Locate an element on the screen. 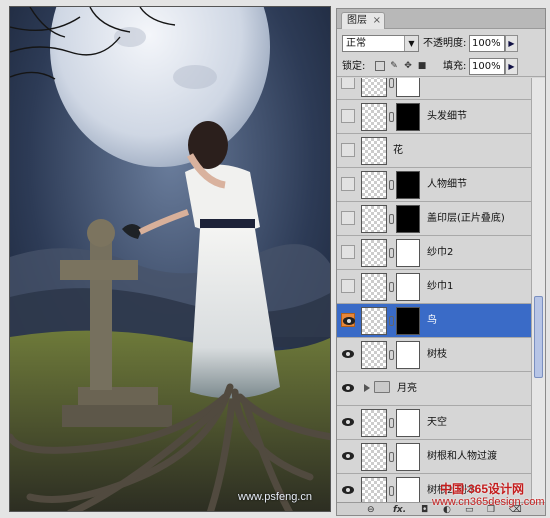 The width and height of the screenshot is (550, 518). close-icon: × is located at coordinates (377, 20).